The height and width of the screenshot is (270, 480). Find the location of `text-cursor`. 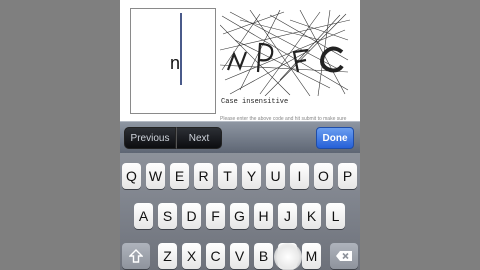

text-cursor is located at coordinates (181, 49).